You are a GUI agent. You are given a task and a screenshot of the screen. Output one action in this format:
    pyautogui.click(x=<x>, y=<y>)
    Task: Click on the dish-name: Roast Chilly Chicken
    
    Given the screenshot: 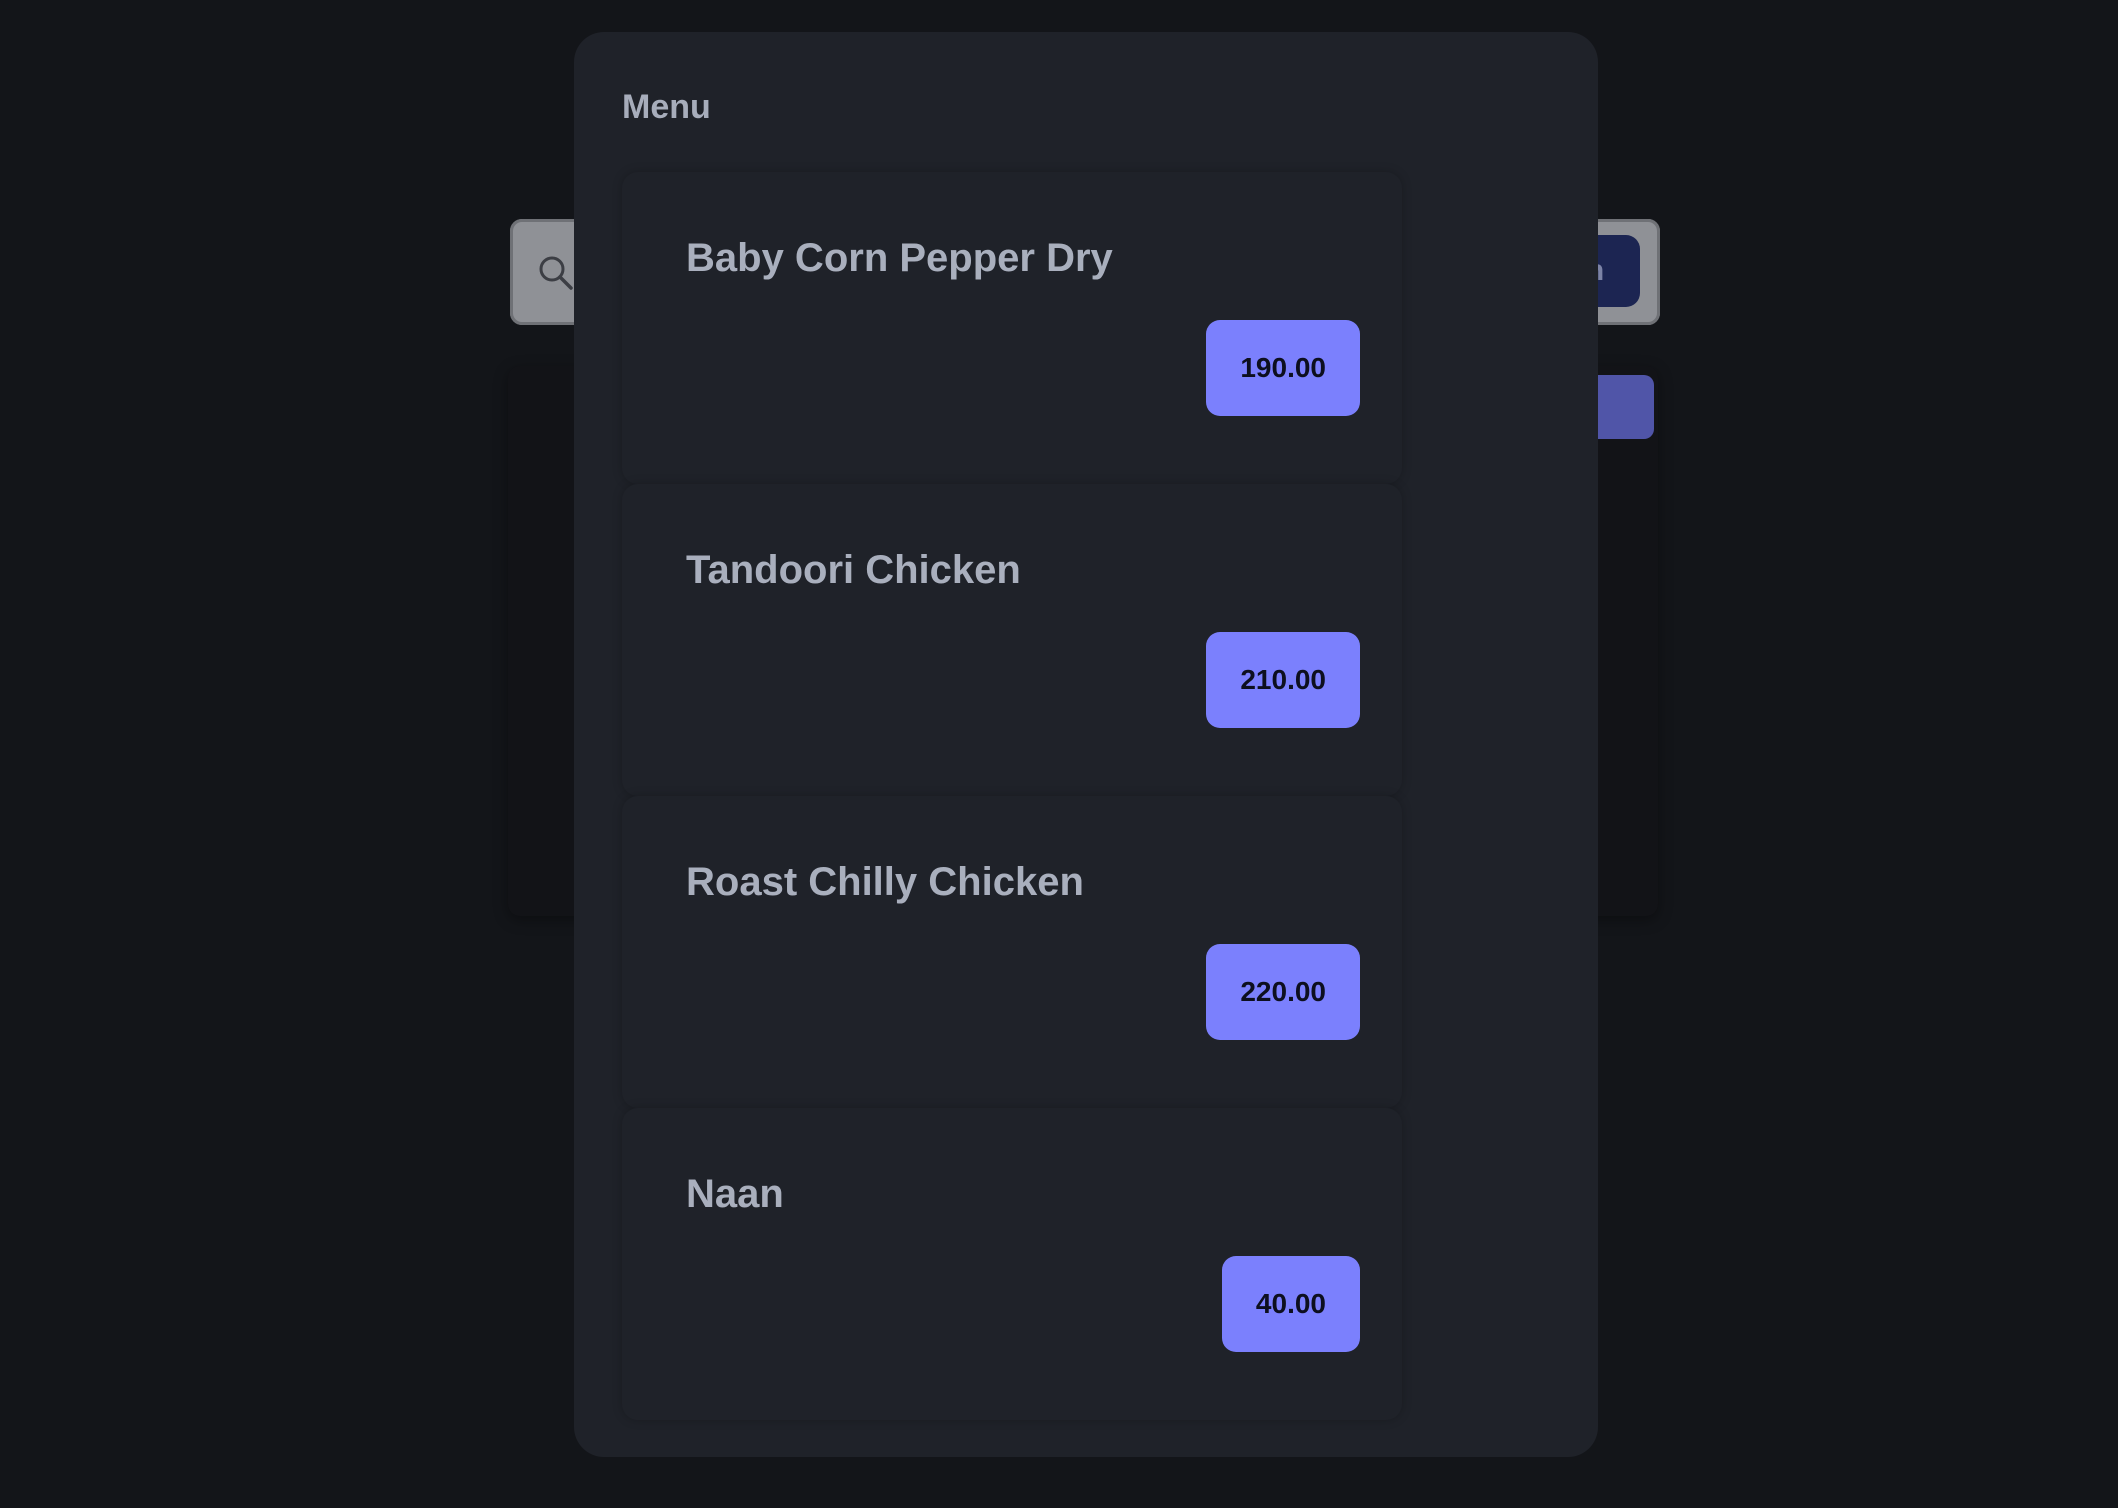 What is the action you would take?
    pyautogui.click(x=885, y=882)
    